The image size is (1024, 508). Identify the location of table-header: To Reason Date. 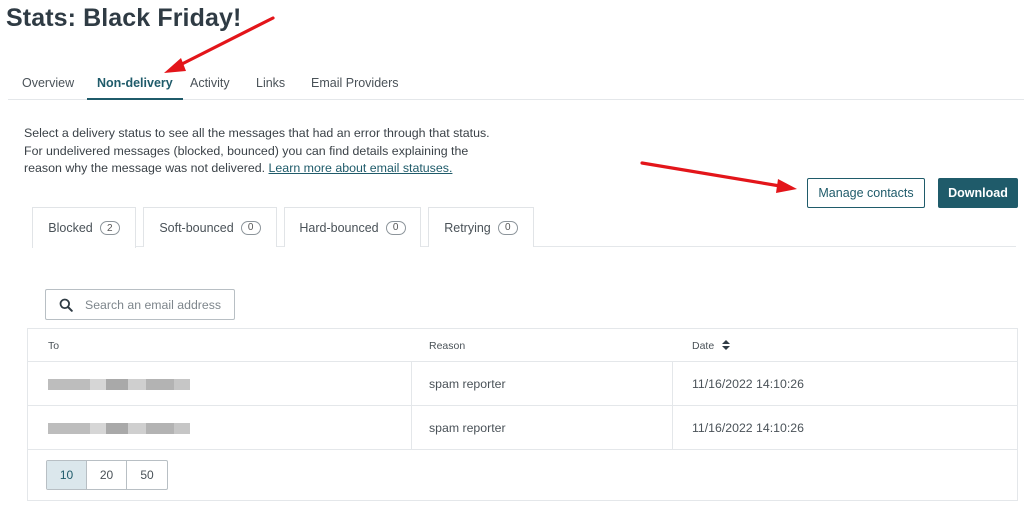
(522, 345).